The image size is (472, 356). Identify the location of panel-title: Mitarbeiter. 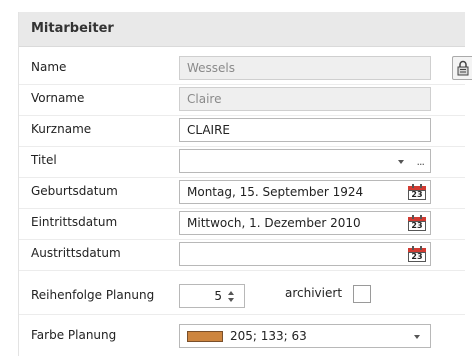
(72, 28).